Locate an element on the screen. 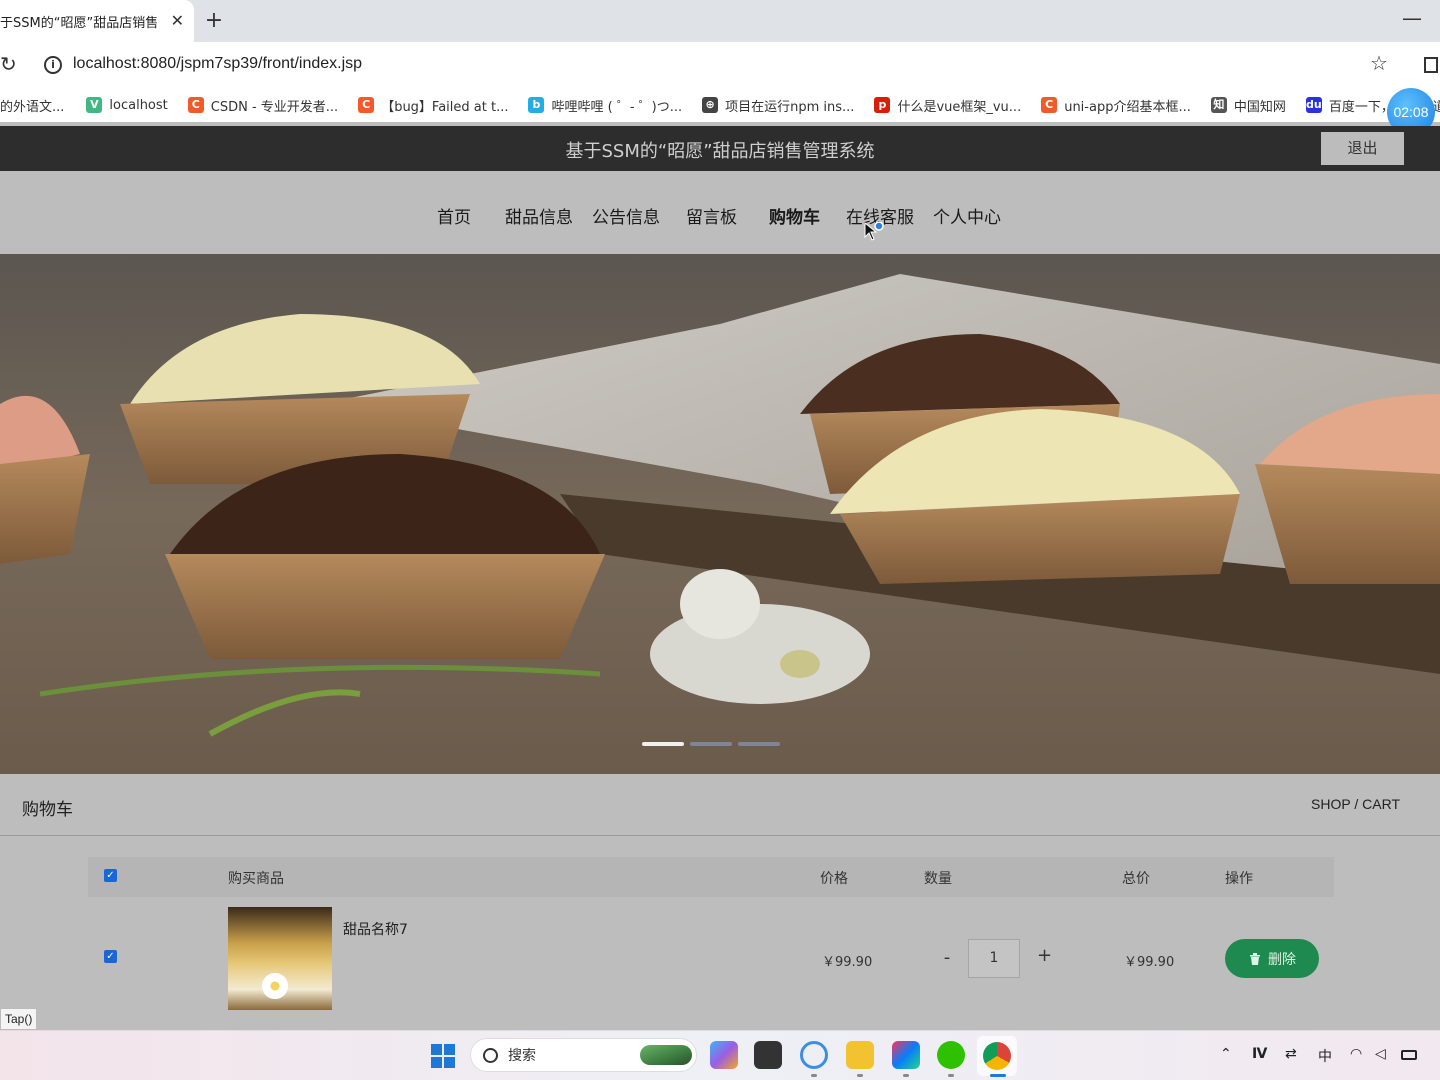  bookmark-label: 中国知网 is located at coordinates (1259, 107).